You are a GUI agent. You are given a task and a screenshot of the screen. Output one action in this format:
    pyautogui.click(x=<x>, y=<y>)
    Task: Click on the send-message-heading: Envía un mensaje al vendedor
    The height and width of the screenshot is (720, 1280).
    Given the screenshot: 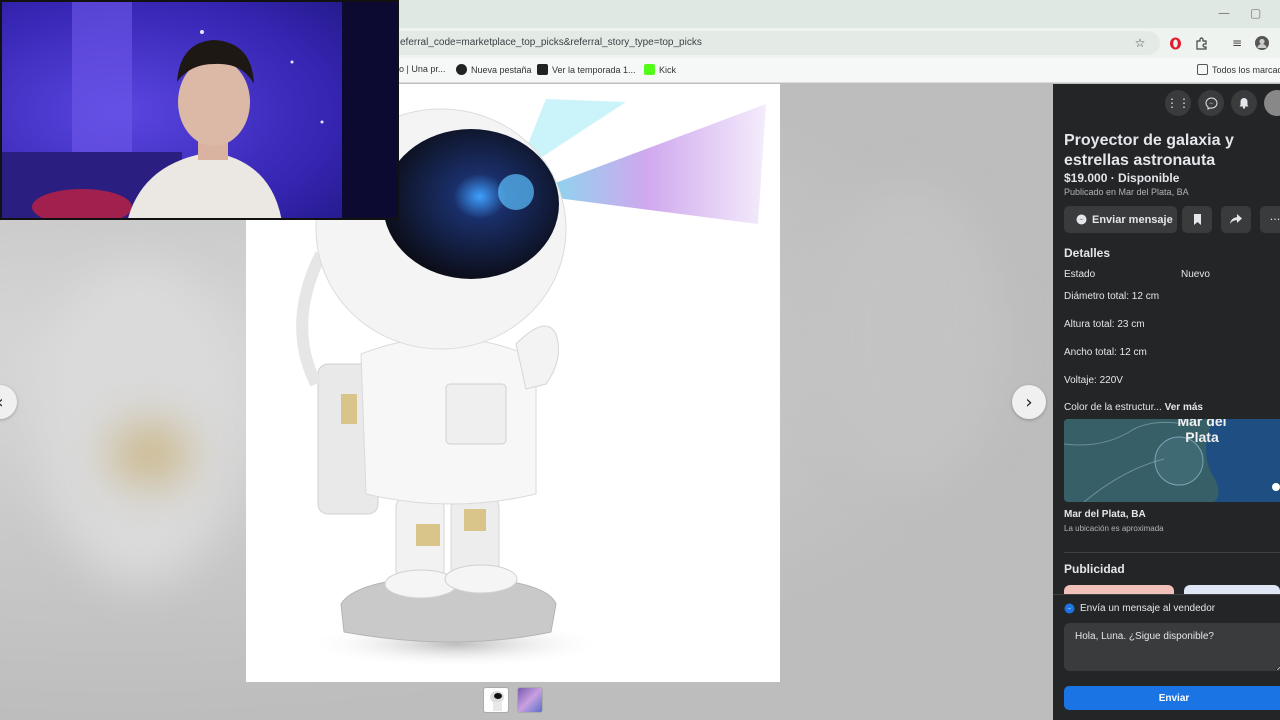 What is the action you would take?
    pyautogui.click(x=1139, y=608)
    